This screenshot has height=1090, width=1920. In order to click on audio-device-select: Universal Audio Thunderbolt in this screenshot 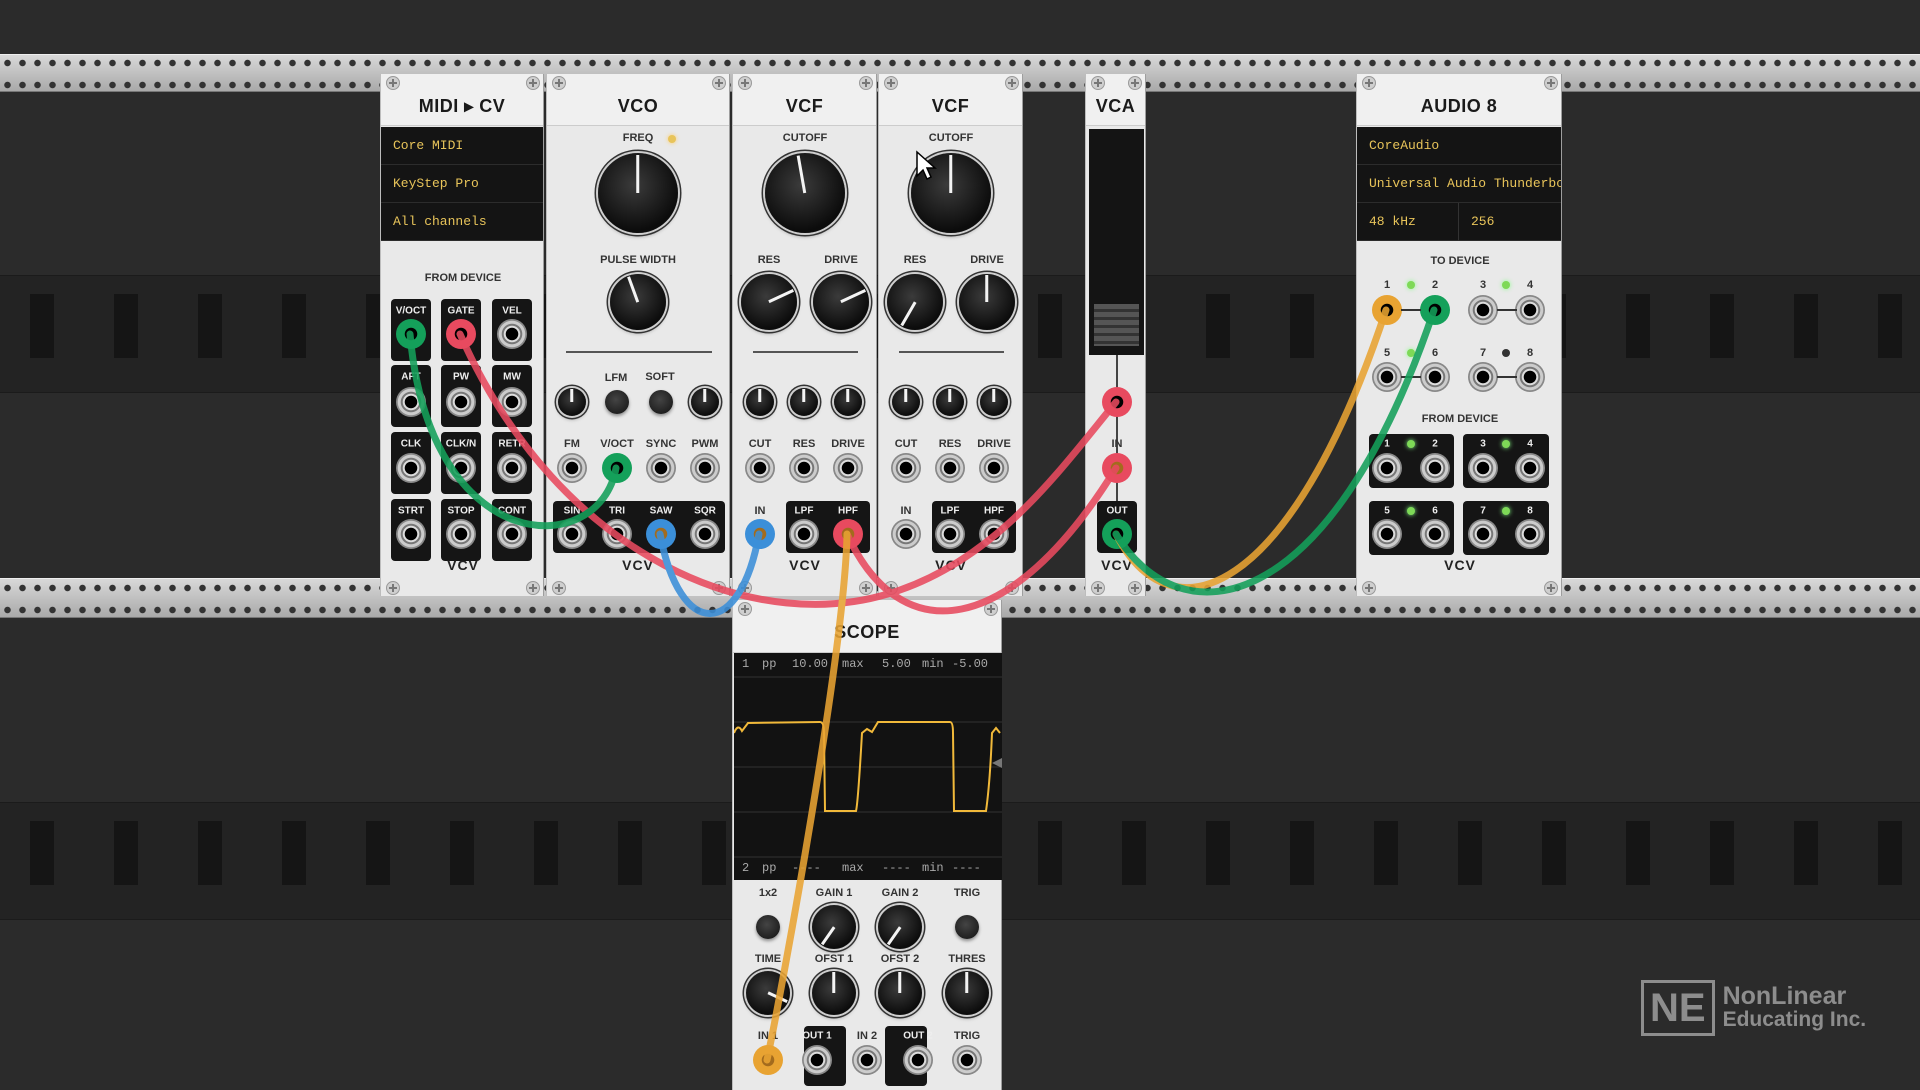, I will do `click(1459, 184)`.